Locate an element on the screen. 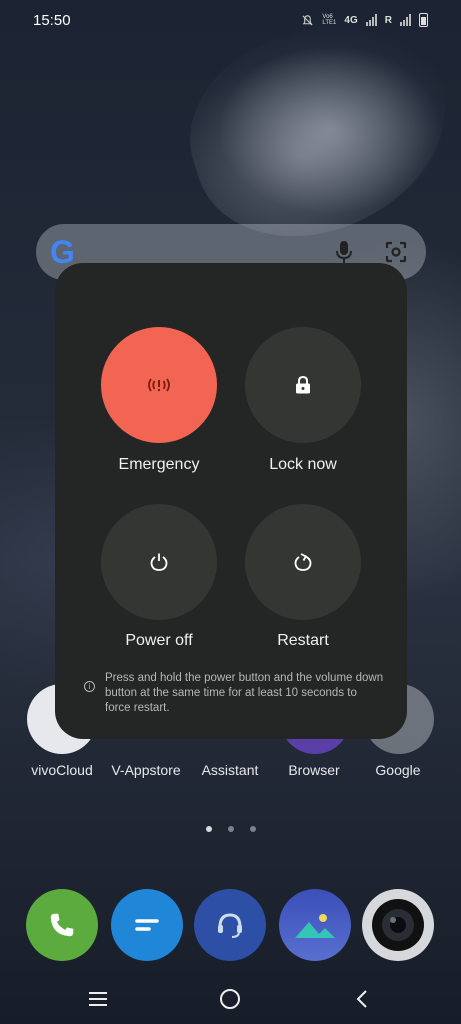  lens-icon is located at coordinates (396, 252).